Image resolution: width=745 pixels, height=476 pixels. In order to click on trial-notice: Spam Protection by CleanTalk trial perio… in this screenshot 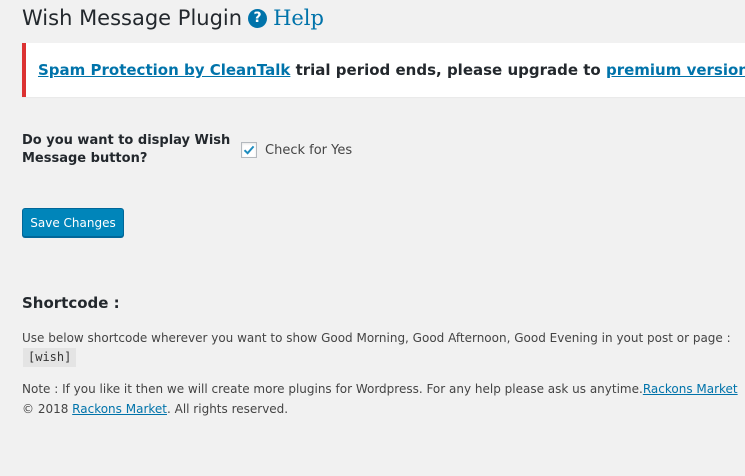, I will do `click(383, 70)`.